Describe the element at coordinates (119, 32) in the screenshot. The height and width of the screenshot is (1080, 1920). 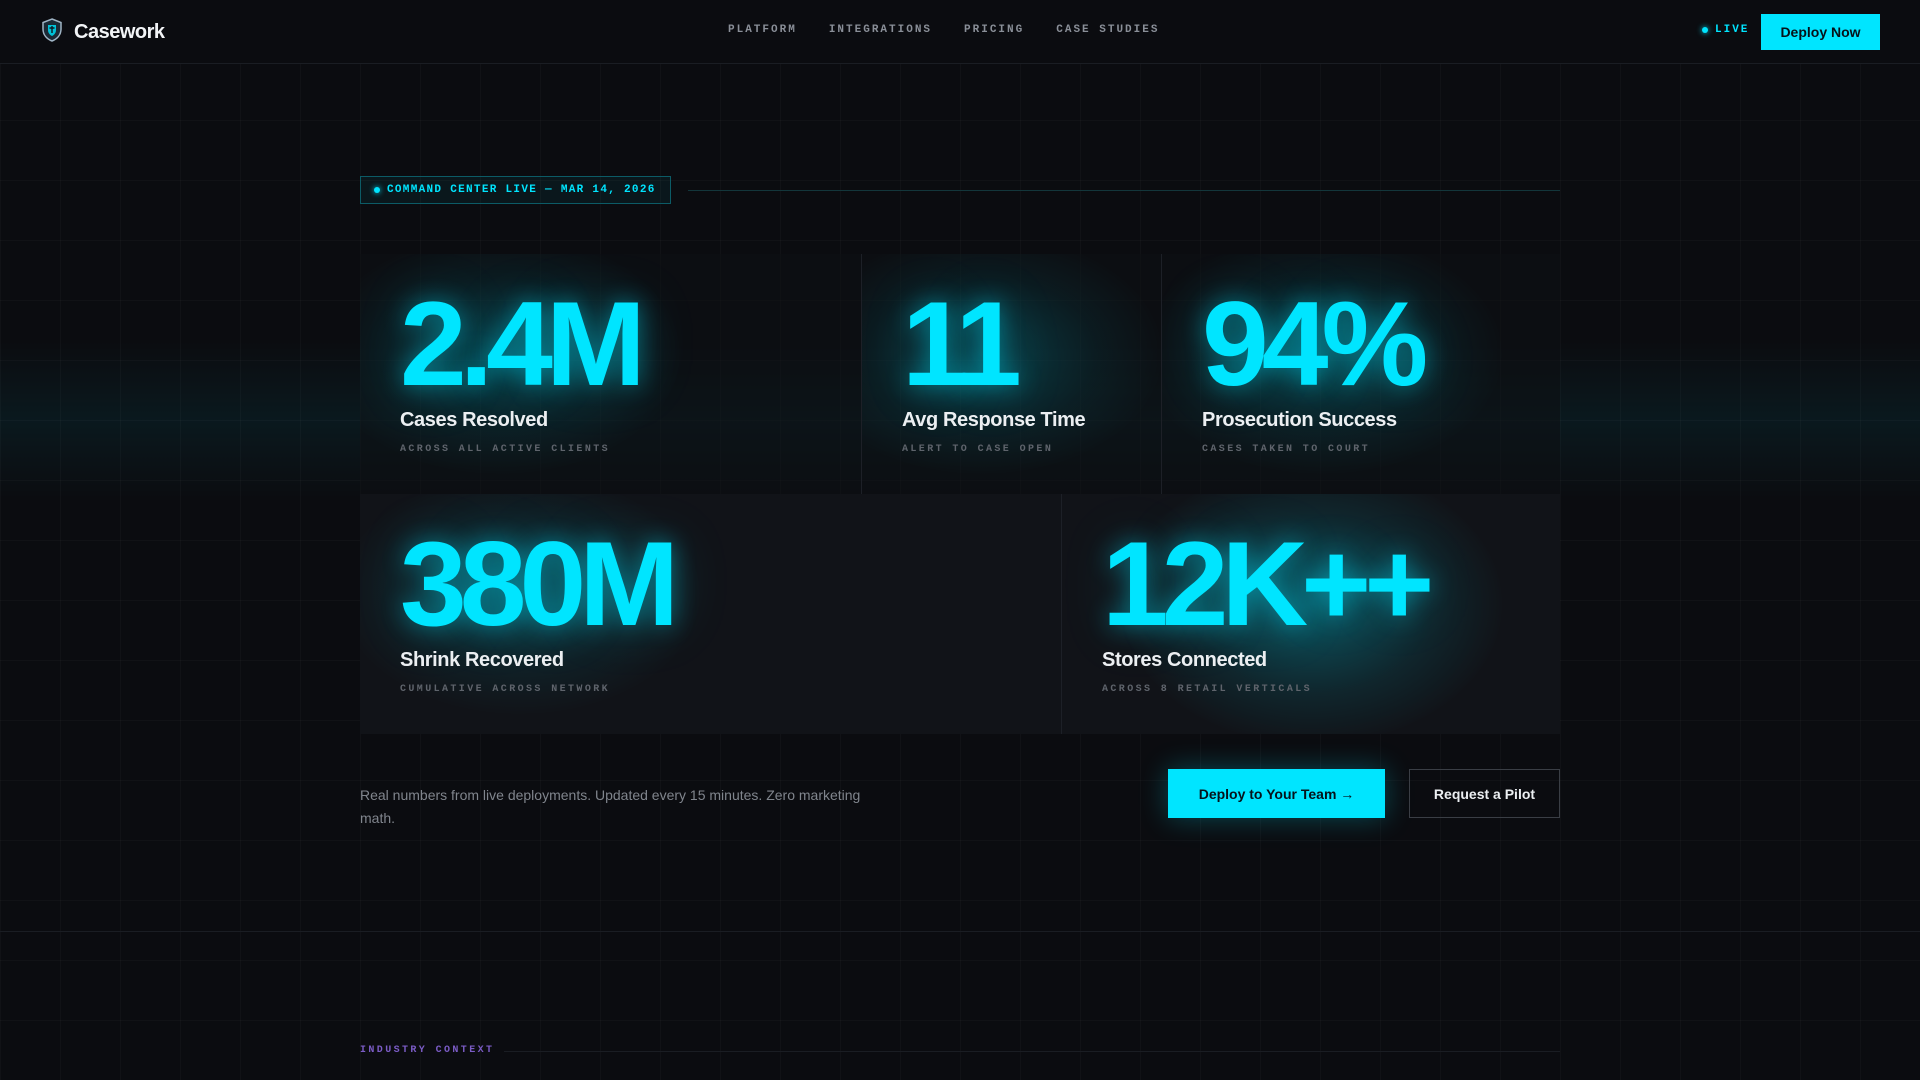
I see `brand-name: Casework` at that location.